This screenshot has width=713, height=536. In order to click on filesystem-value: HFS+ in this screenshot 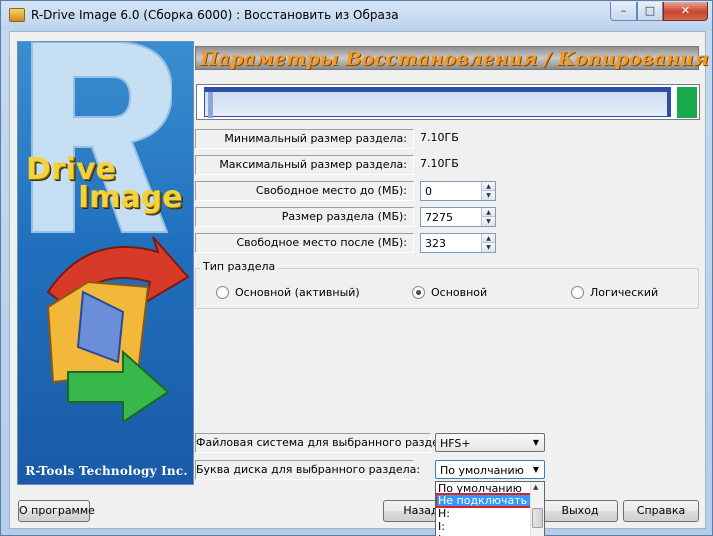, I will do `click(455, 443)`.